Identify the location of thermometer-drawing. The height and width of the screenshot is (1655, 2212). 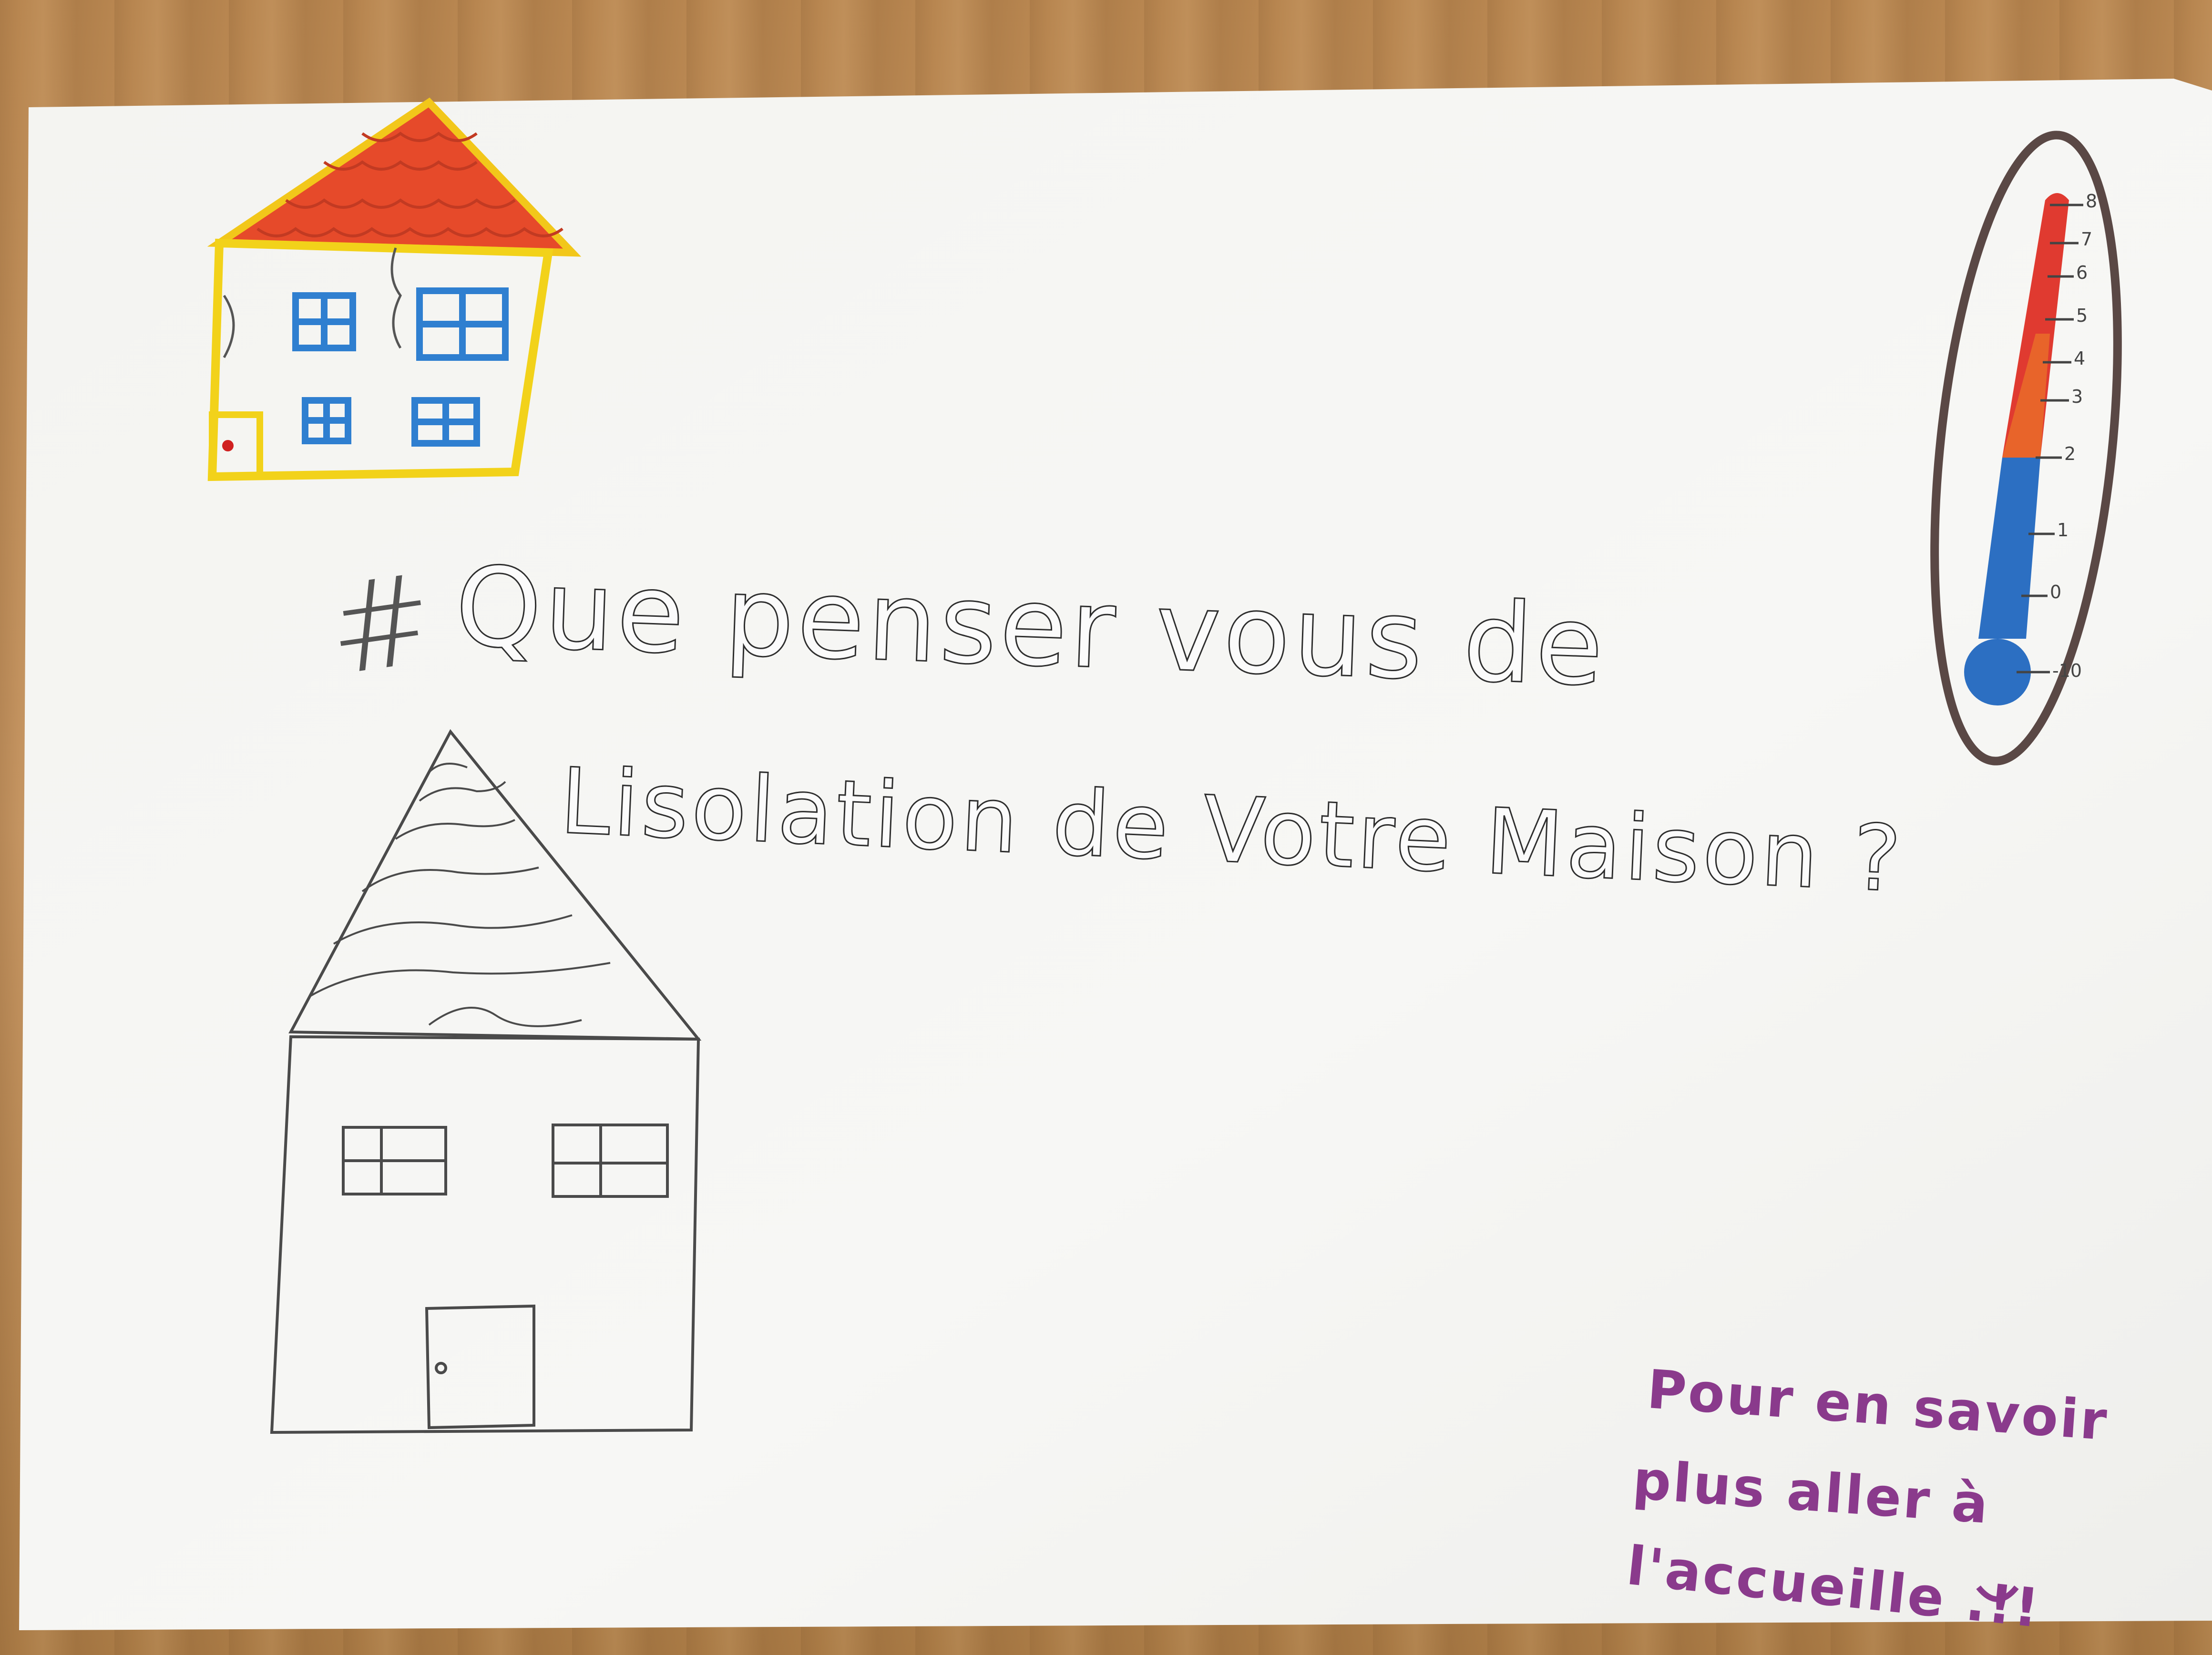
(2026, 448).